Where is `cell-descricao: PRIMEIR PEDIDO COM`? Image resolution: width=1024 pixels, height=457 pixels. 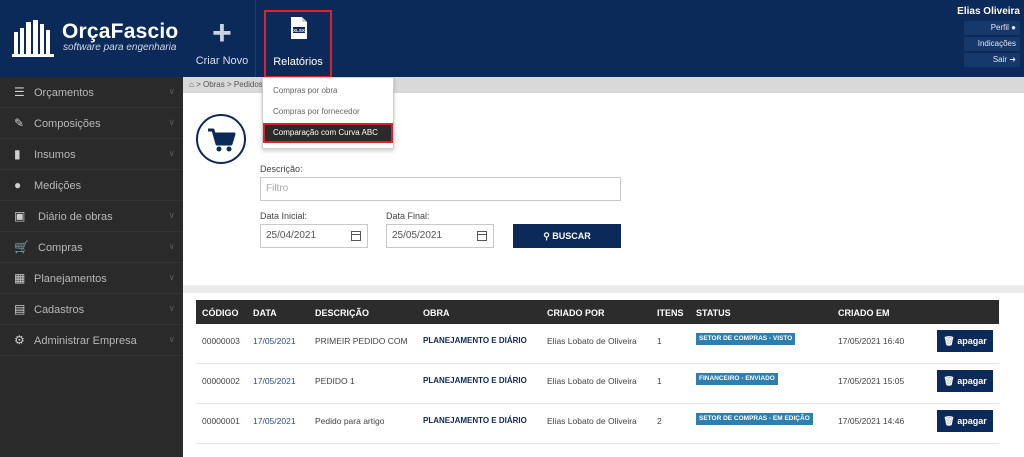
cell-descricao: PRIMEIR PEDIDO COM is located at coordinates (361, 341).